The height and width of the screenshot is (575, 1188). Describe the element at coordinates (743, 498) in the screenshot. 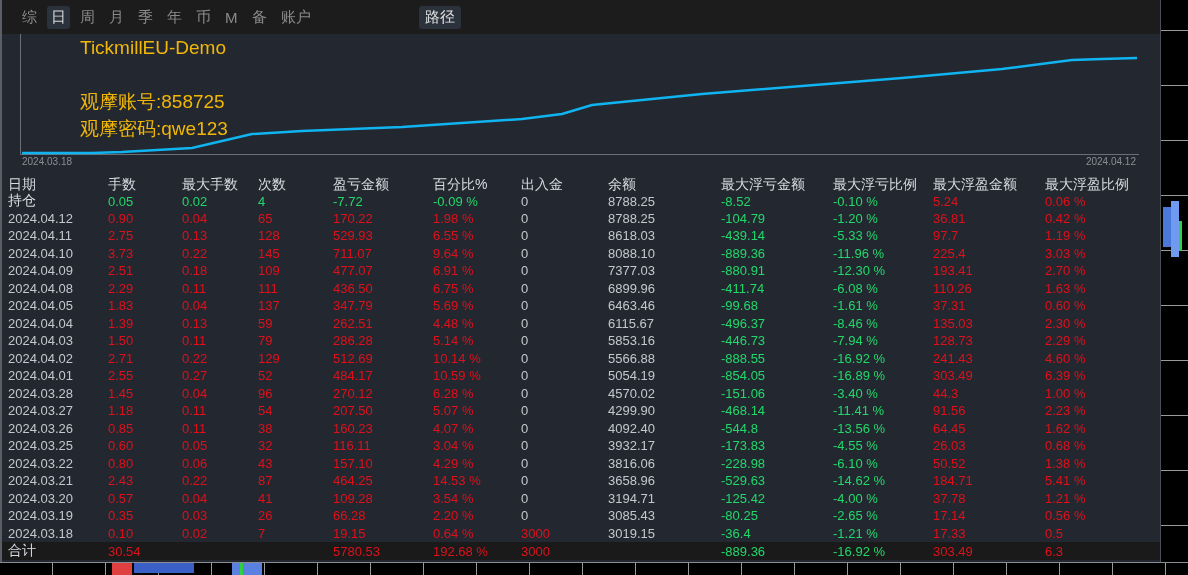

I see `table-cell: -125.42` at that location.